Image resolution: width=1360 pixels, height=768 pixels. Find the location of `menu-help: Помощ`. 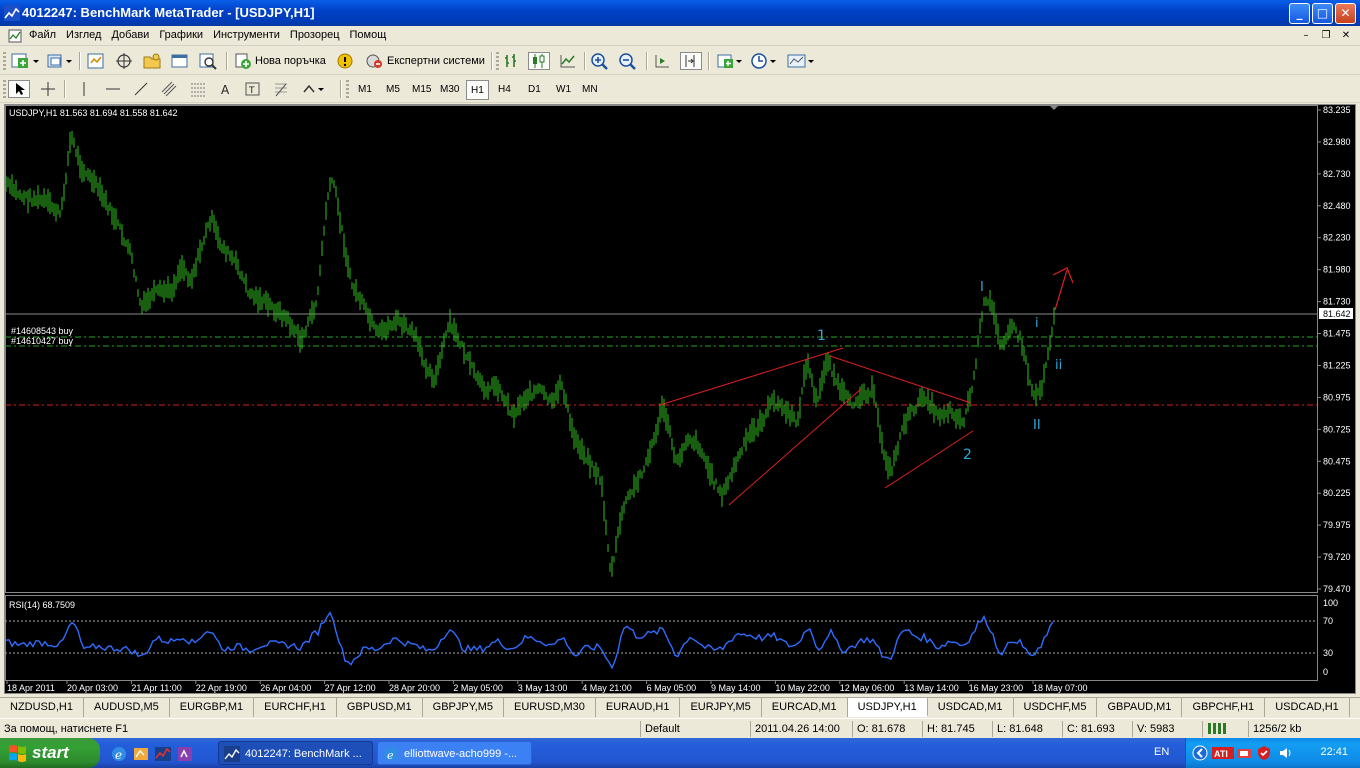

menu-help: Помощ is located at coordinates (370, 35).